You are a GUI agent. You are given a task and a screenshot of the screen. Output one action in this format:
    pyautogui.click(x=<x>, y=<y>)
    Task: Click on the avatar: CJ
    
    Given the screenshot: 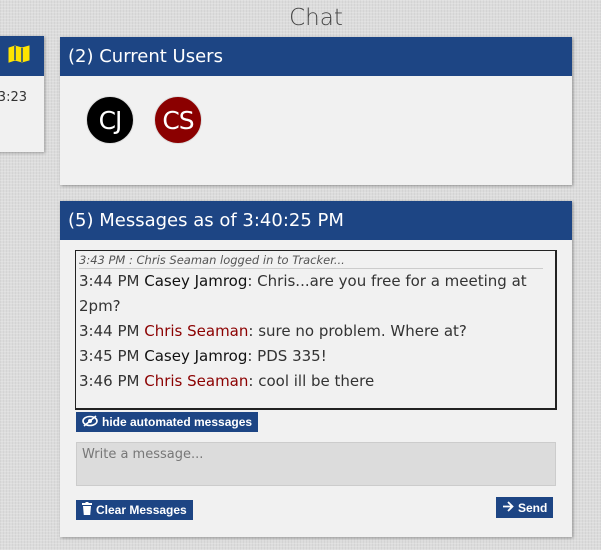 What is the action you would take?
    pyautogui.click(x=110, y=120)
    